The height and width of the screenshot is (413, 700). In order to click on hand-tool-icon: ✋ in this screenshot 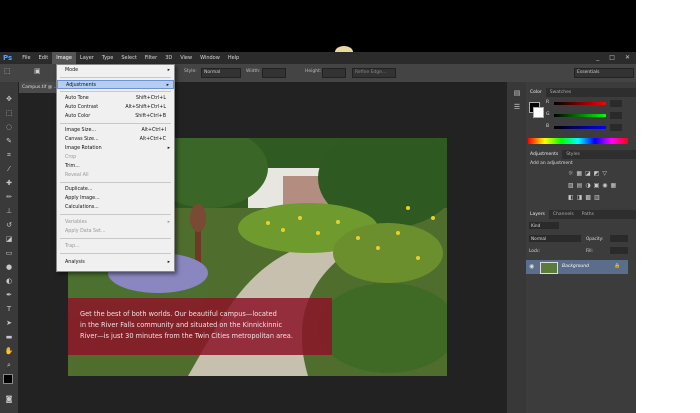, I will do `click(9, 351)`.